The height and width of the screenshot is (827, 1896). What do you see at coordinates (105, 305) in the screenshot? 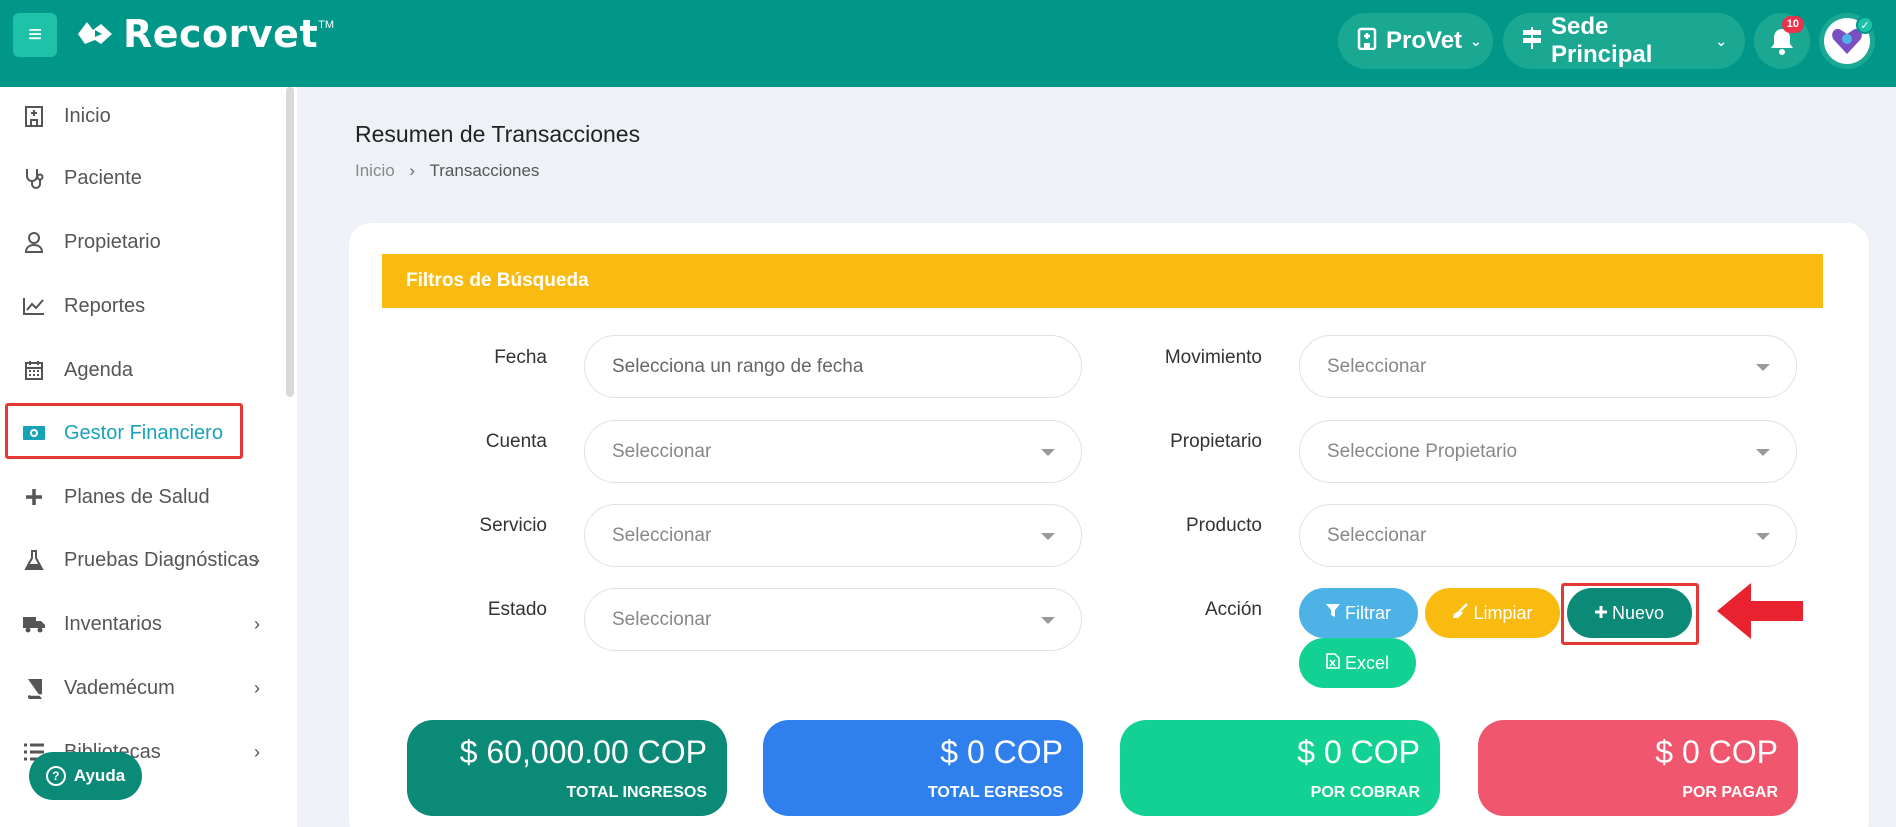
I see `sidebar-item-label: Reportes` at bounding box center [105, 305].